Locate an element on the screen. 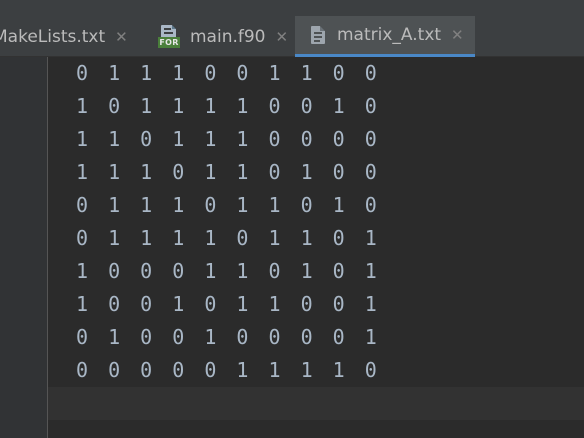 The width and height of the screenshot is (584, 438). tab-cmakelists: MakeLists.txt ✕ is located at coordinates (69, 36).